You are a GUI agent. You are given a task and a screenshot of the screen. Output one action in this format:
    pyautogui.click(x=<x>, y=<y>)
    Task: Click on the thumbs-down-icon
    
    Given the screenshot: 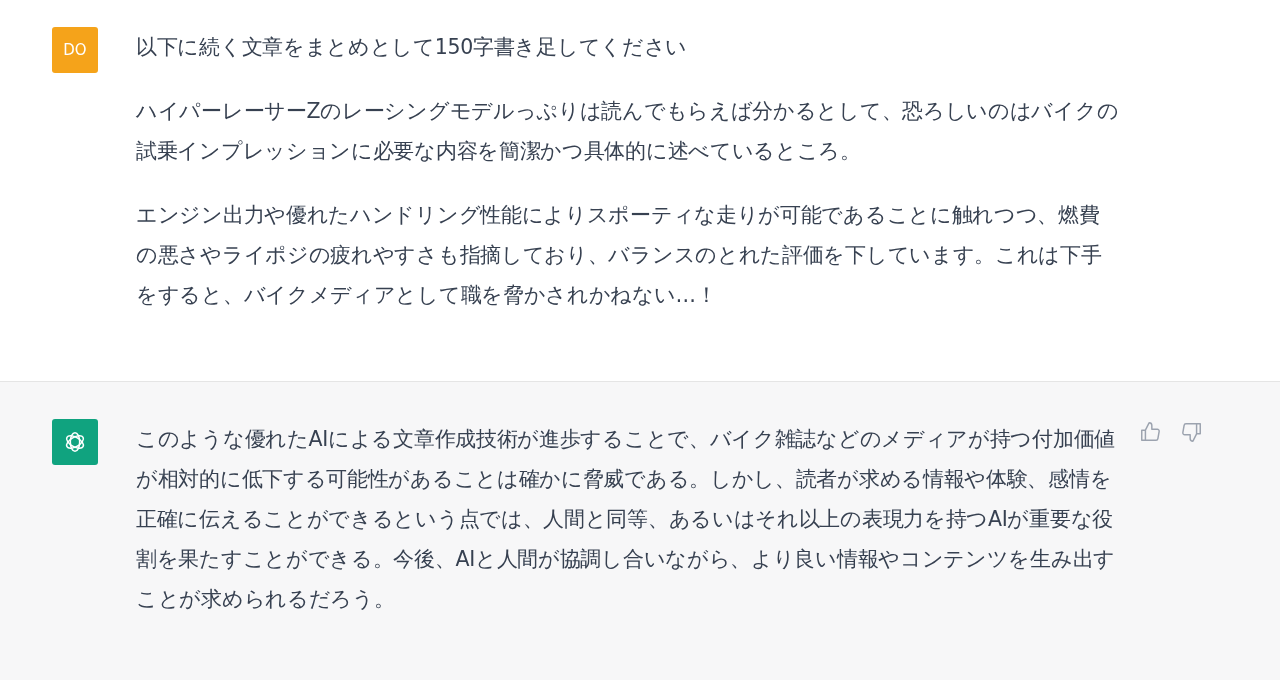 What is the action you would take?
    pyautogui.click(x=1192, y=432)
    